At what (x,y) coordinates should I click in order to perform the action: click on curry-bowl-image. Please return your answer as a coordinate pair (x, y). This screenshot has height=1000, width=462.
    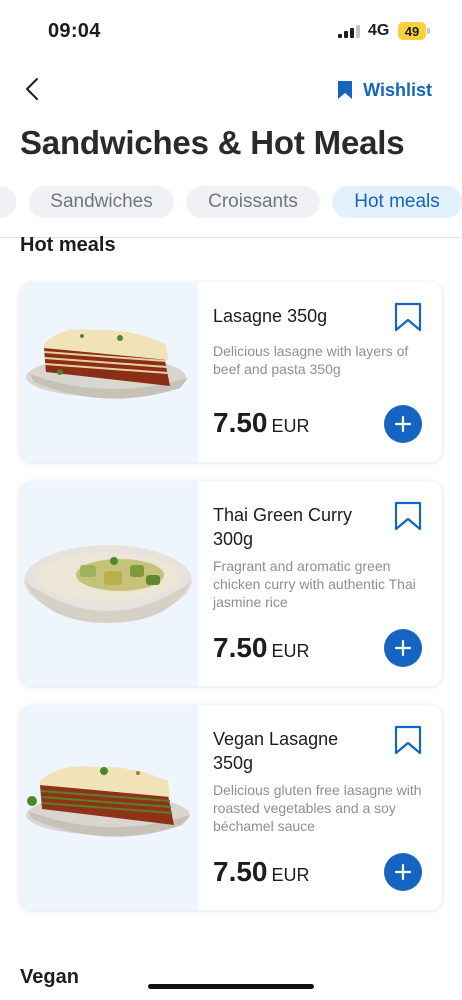
    Looking at the image, I should click on (108, 584).